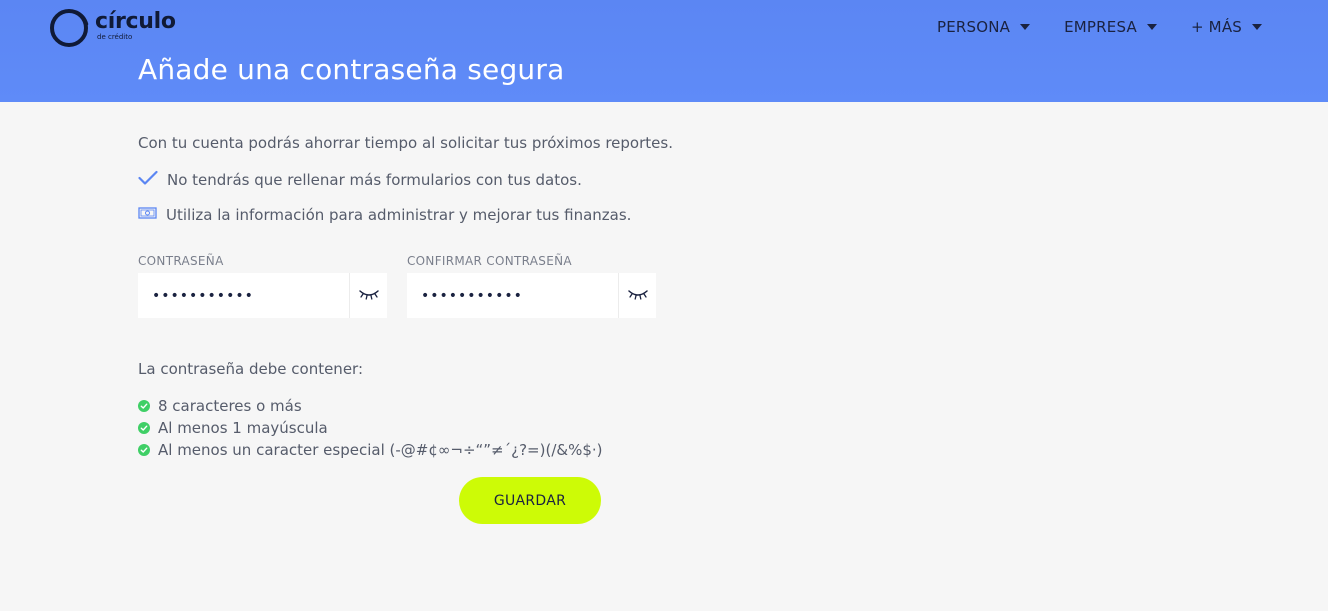 The width and height of the screenshot is (1328, 611). I want to click on toggle-confirm-password-visibility-button, so click(637, 295).